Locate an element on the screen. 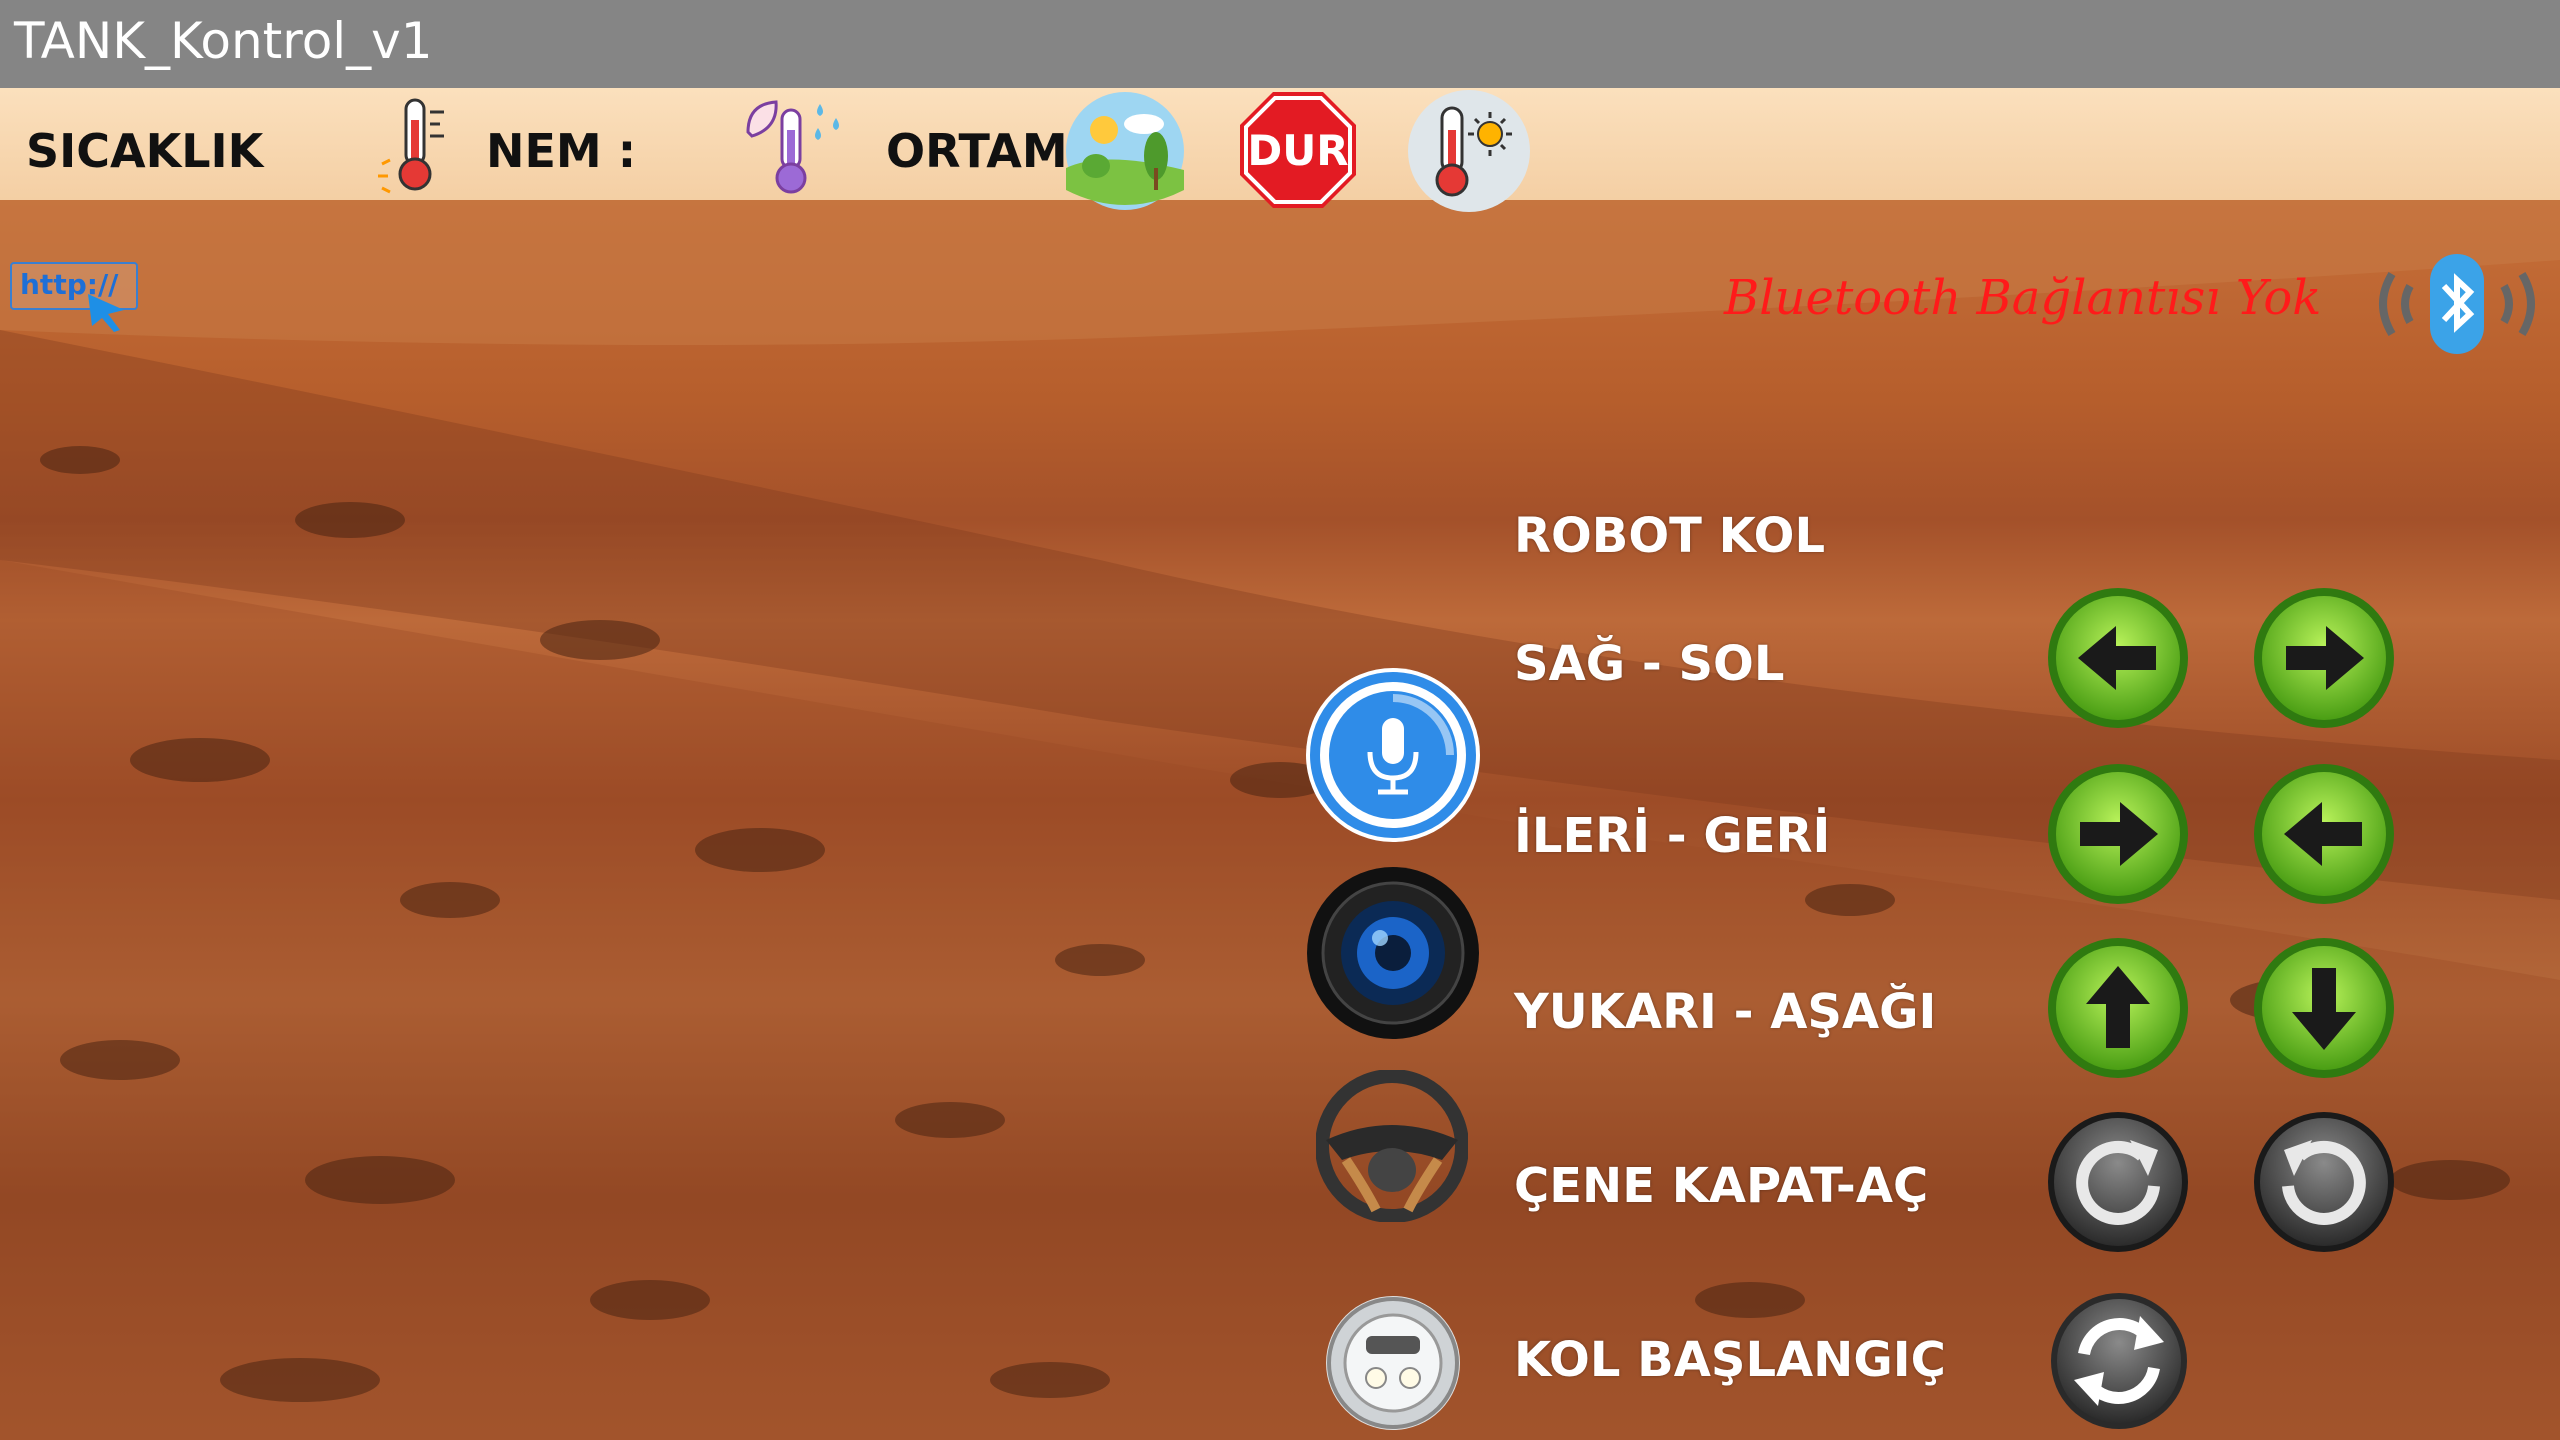 Image resolution: width=2560 pixels, height=1440 pixels. humidity-label: NEM : is located at coordinates (561, 151).